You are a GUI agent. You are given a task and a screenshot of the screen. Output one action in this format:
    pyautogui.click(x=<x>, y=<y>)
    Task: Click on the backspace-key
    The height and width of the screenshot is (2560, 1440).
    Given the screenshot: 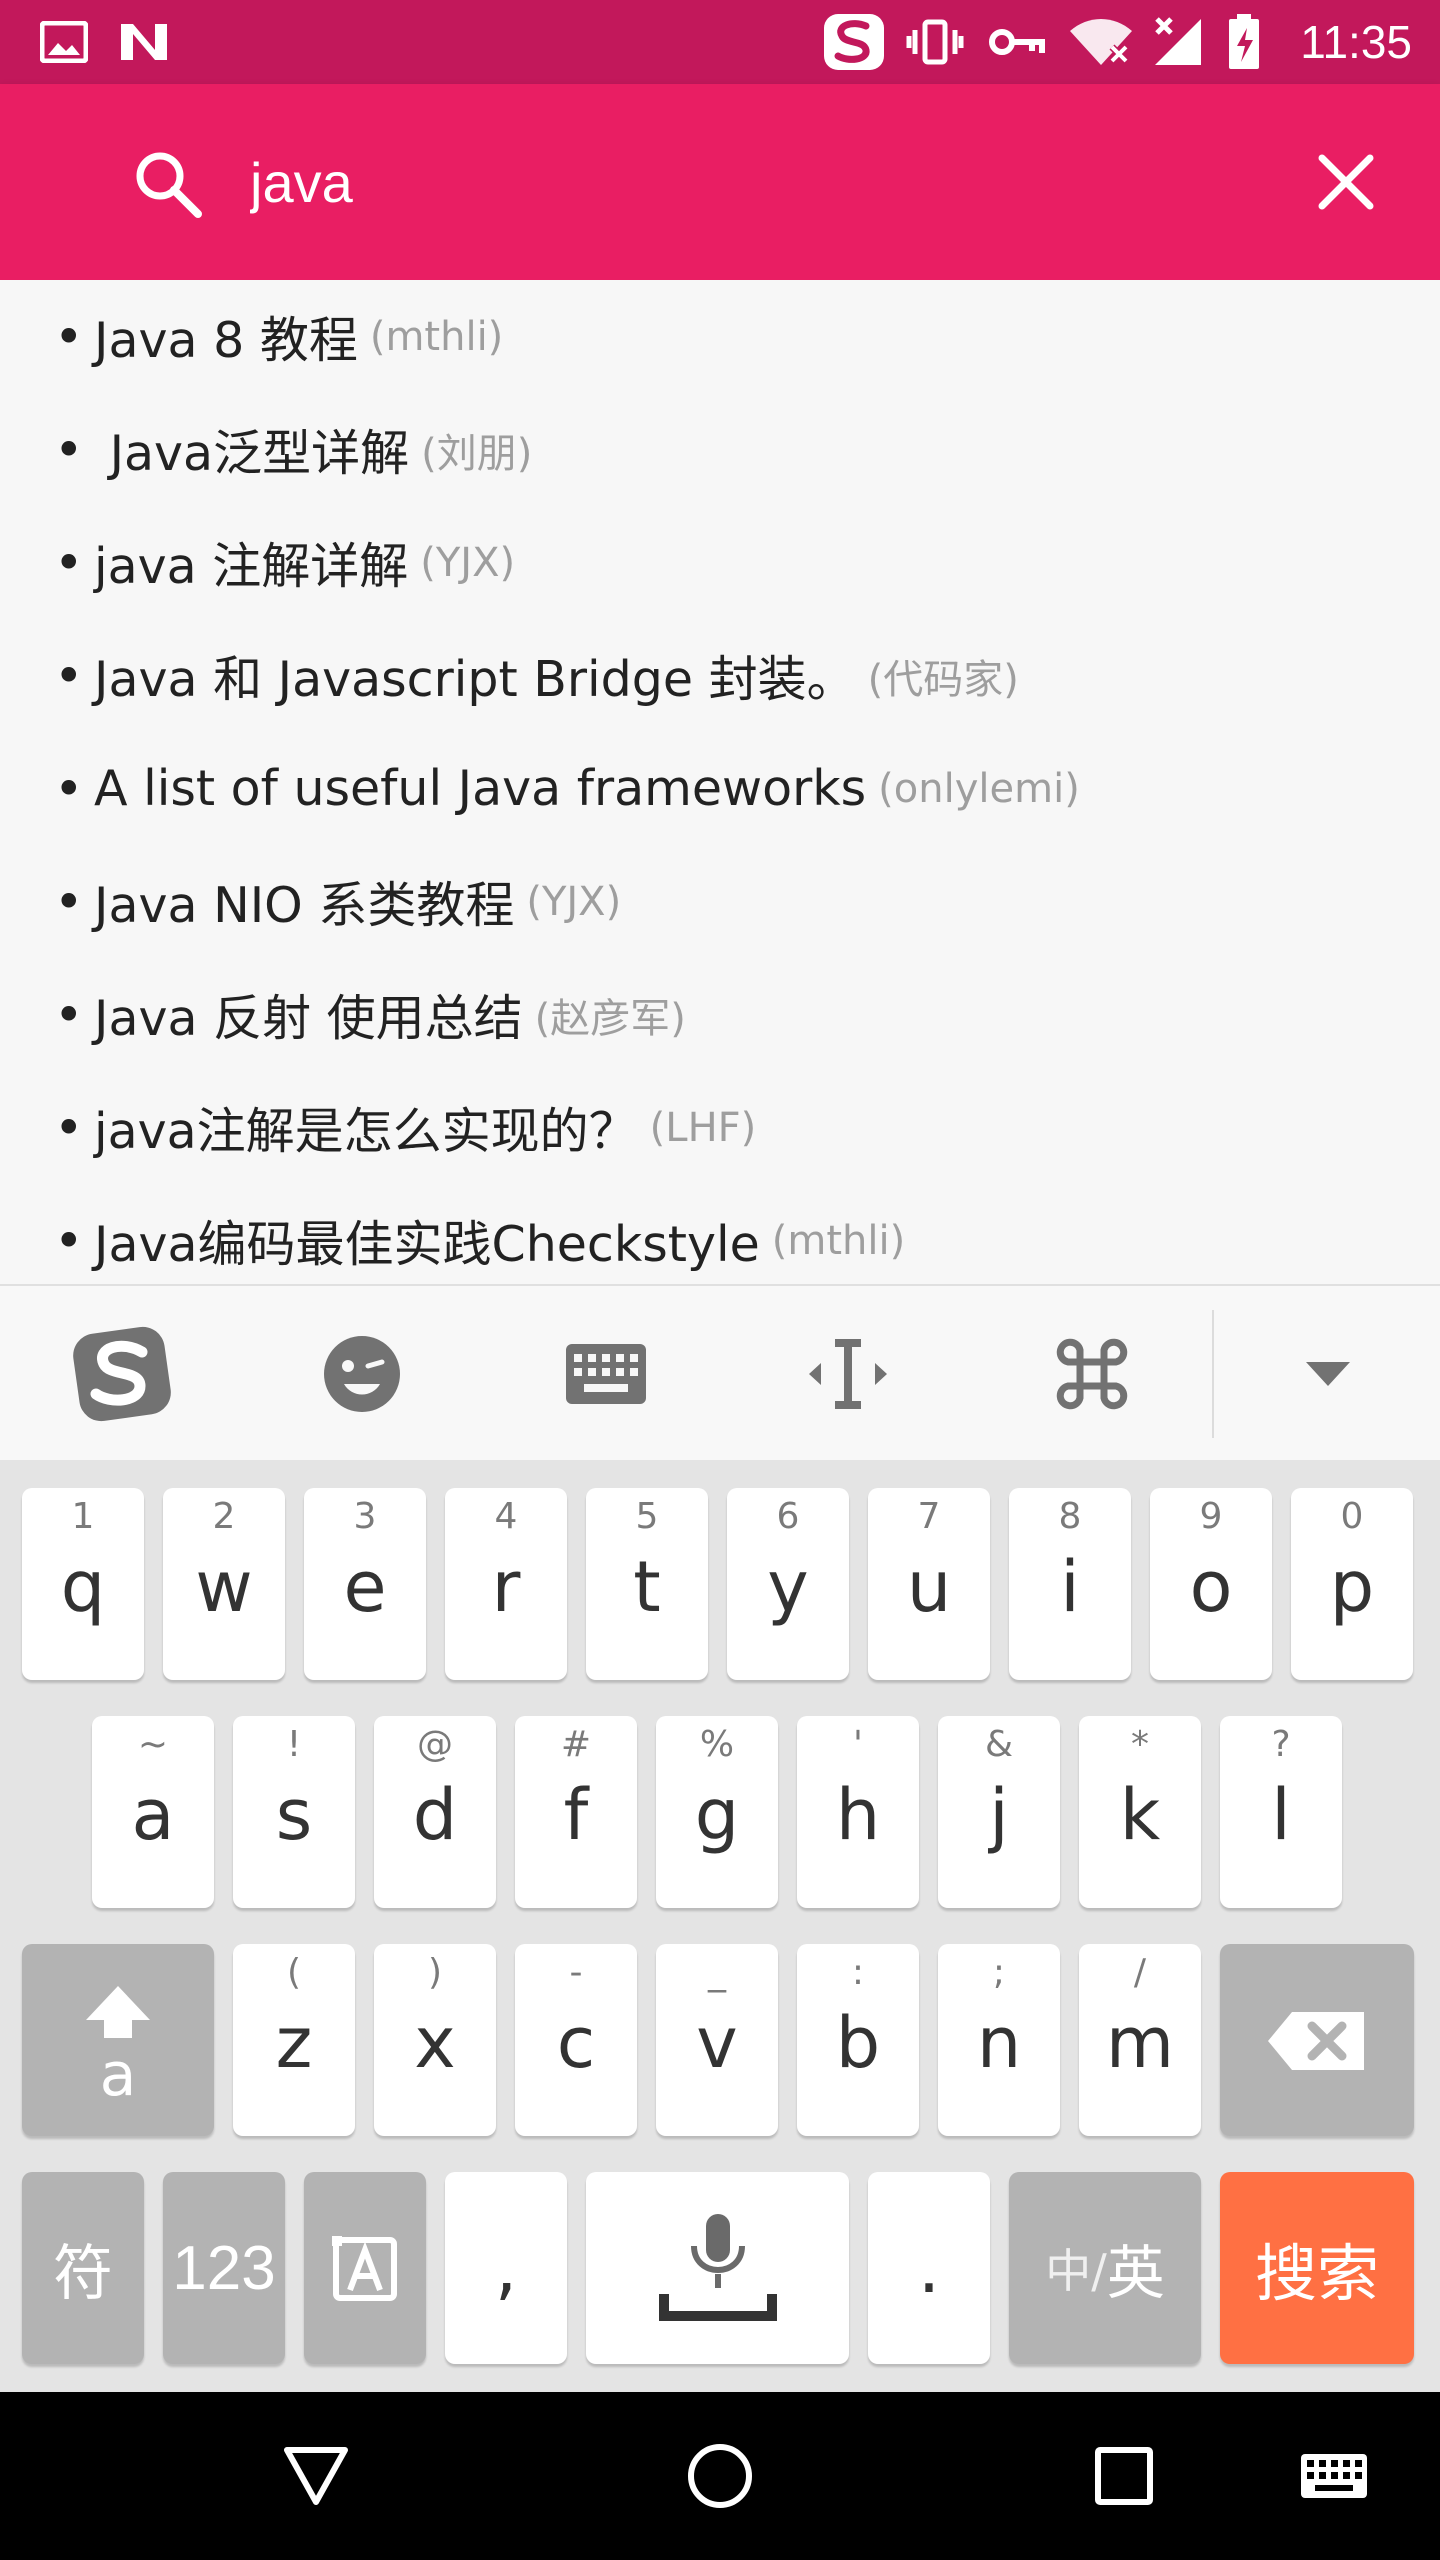 What is the action you would take?
    pyautogui.click(x=1317, y=2040)
    